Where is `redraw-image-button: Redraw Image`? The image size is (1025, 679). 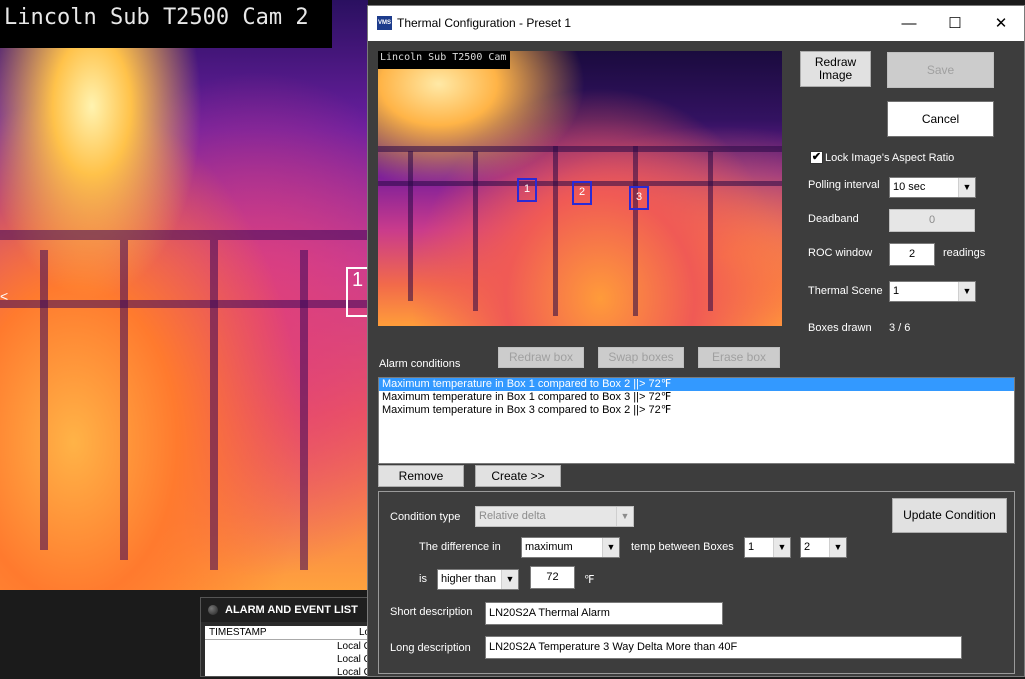 redraw-image-button: Redraw Image is located at coordinates (835, 69).